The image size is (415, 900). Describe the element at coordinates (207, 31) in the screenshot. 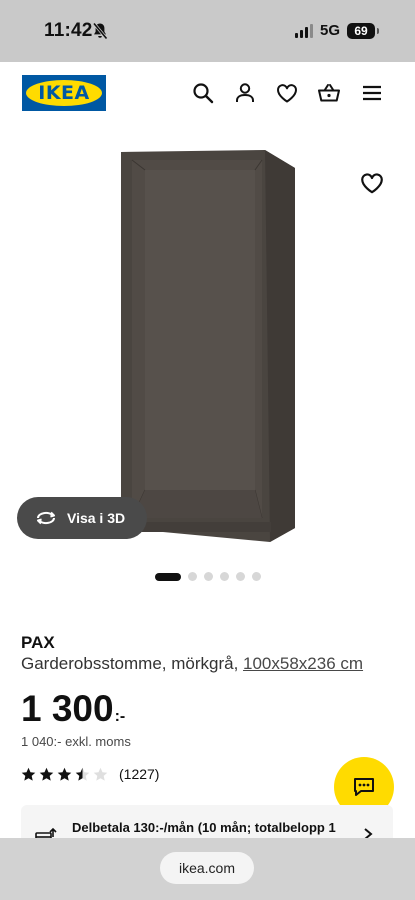

I see `status-bar: 11:42 5G 69` at that location.